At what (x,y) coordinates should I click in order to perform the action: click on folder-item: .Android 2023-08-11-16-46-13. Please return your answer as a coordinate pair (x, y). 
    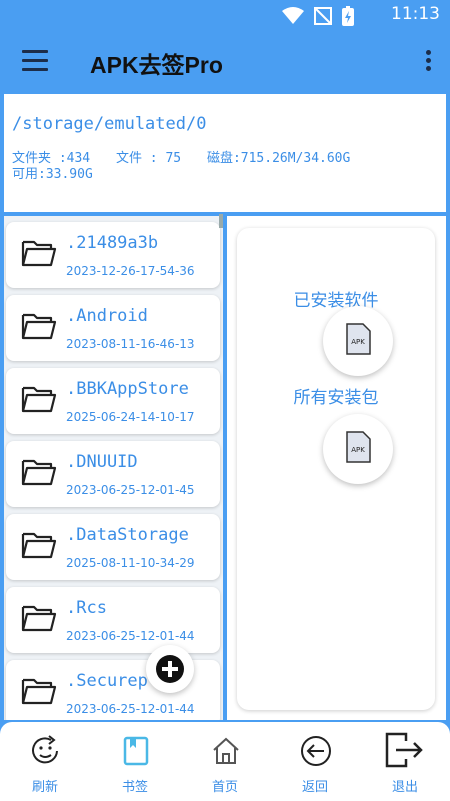
    Looking at the image, I should click on (113, 328).